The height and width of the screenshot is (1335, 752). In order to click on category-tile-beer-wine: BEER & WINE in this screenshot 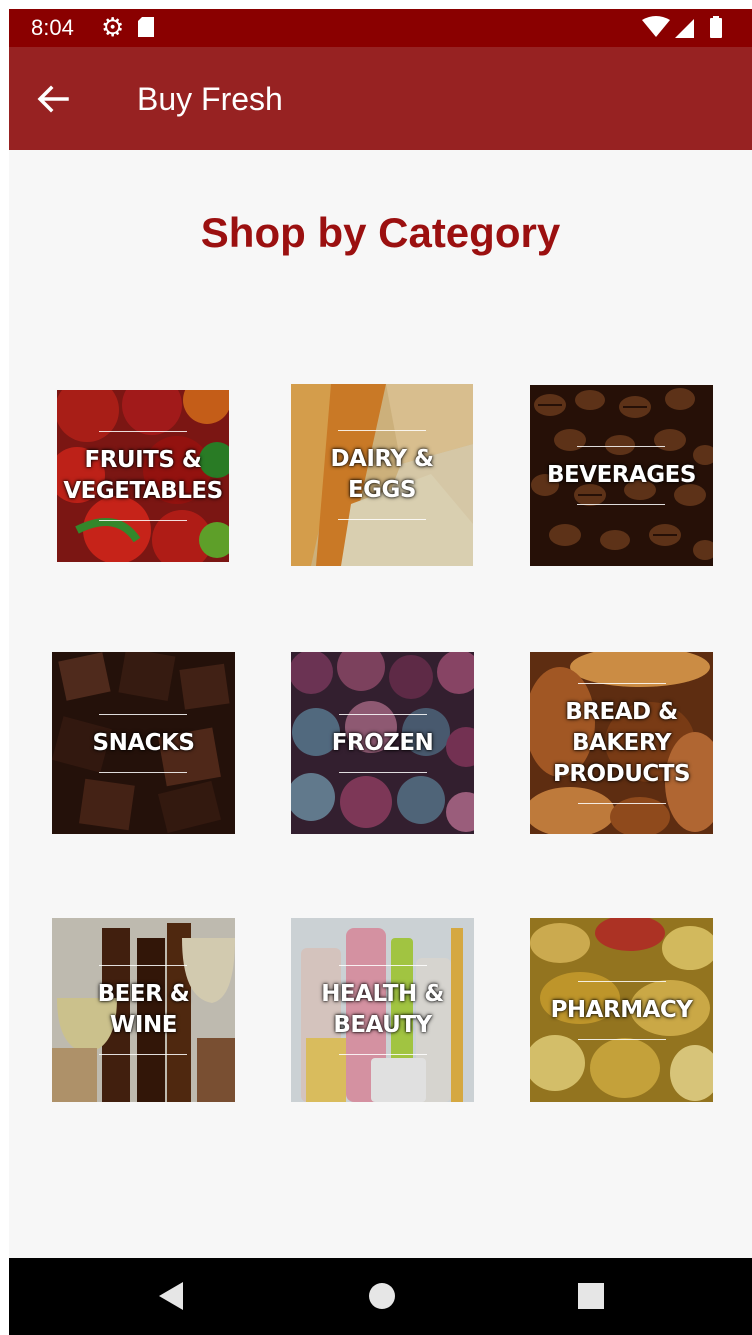, I will do `click(143, 1010)`.